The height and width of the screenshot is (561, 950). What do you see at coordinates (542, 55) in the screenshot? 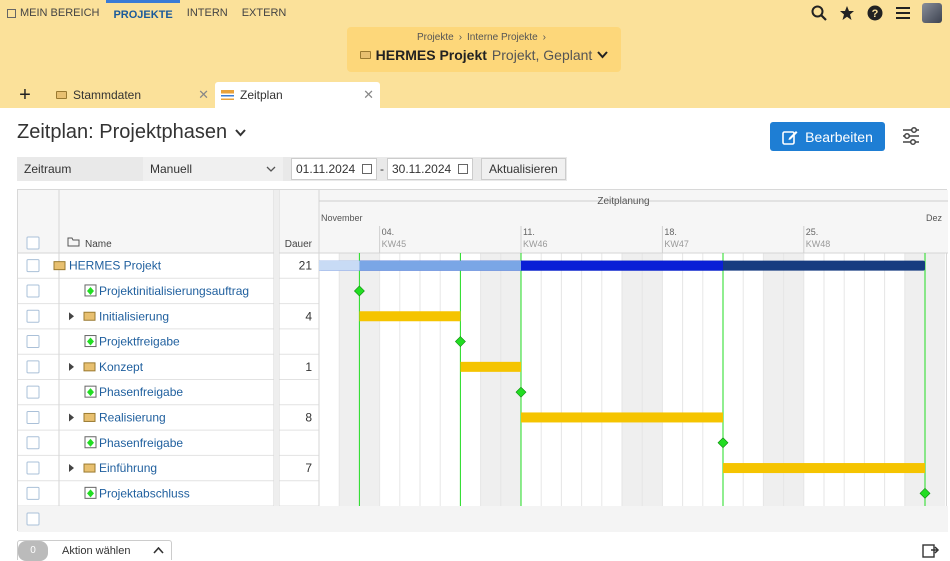
I see `project-subtitle: Projekt, Geplant` at bounding box center [542, 55].